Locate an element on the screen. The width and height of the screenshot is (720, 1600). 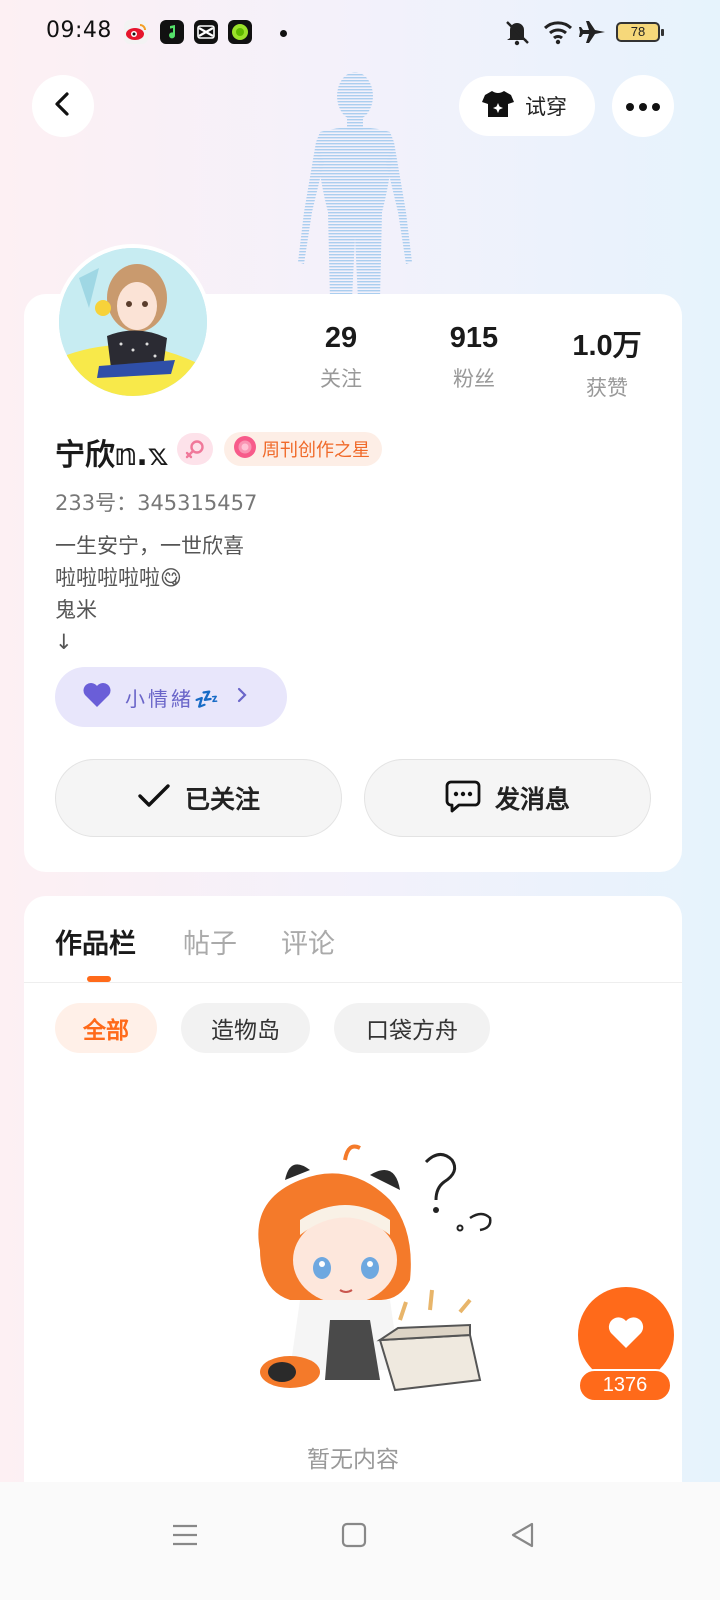
checkmark-icon is located at coordinates (154, 798).